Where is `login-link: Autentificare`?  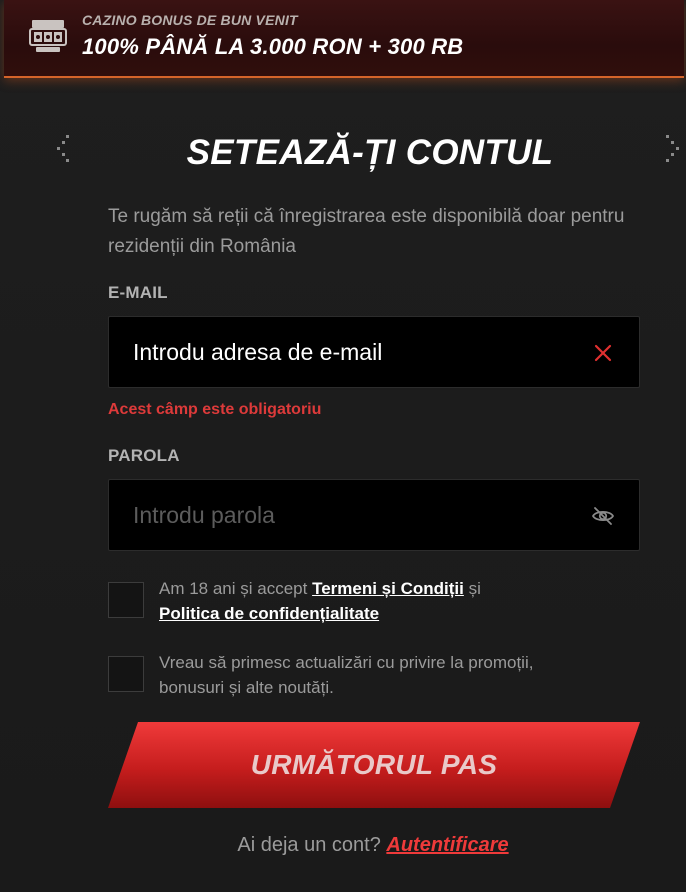 login-link: Autentificare is located at coordinates (447, 845).